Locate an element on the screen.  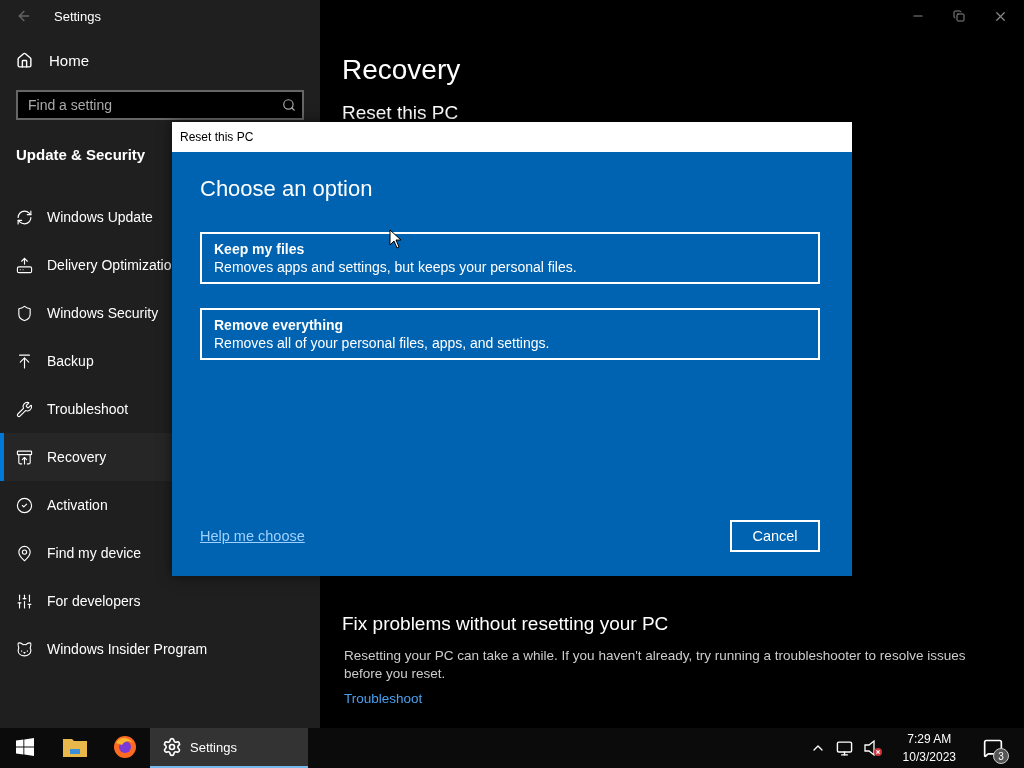
item-label: Troubleshoot is located at coordinates (88, 409).